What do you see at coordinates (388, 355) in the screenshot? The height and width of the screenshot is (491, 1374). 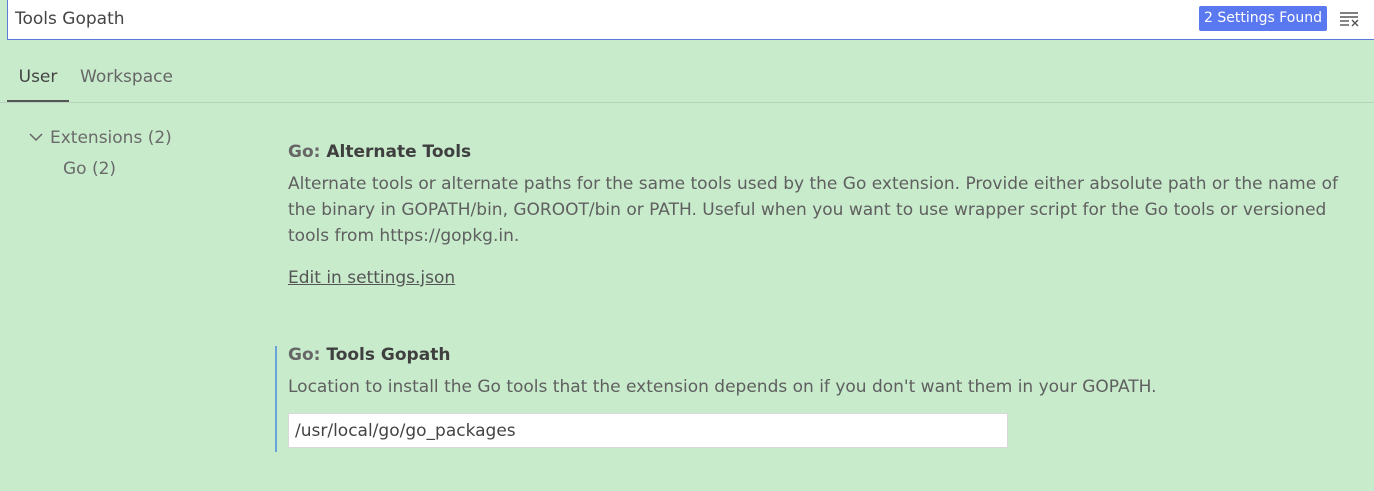 I see `setting-name: Tools Gopath` at bounding box center [388, 355].